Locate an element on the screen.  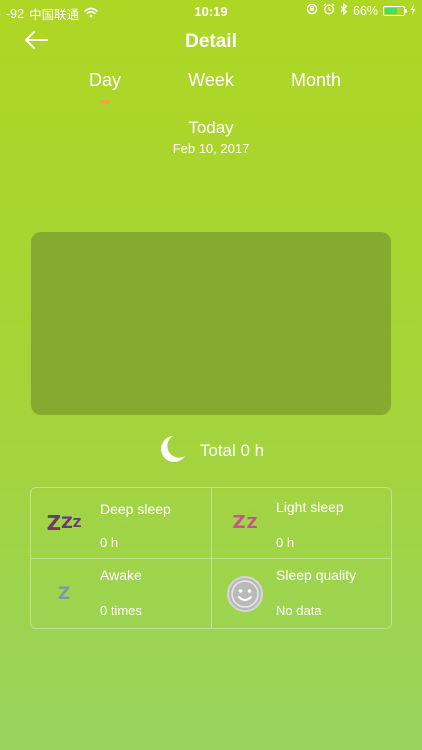
tab-day: Day is located at coordinates (105, 87).